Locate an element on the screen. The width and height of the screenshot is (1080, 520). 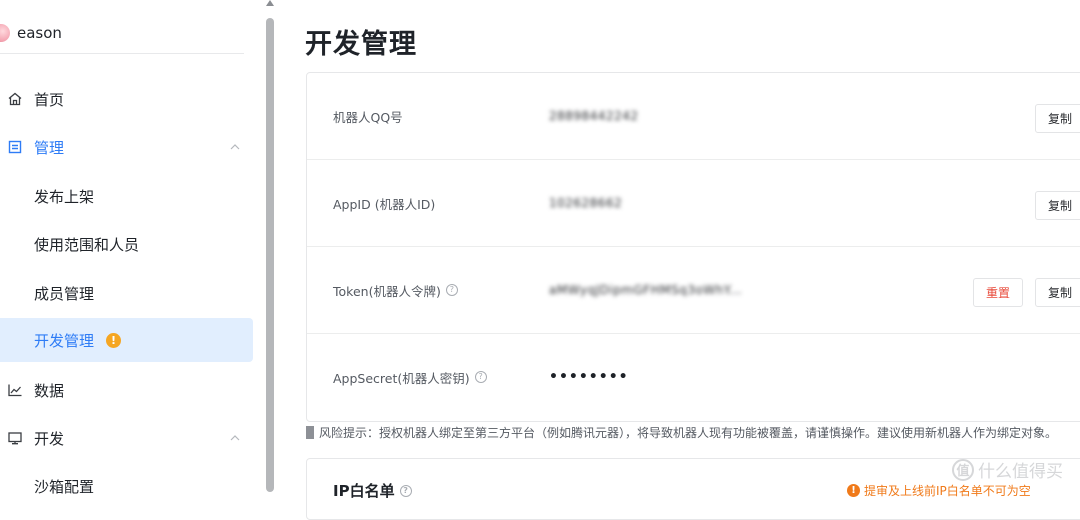
sidebar-item-label: 管理 is located at coordinates (49, 147).